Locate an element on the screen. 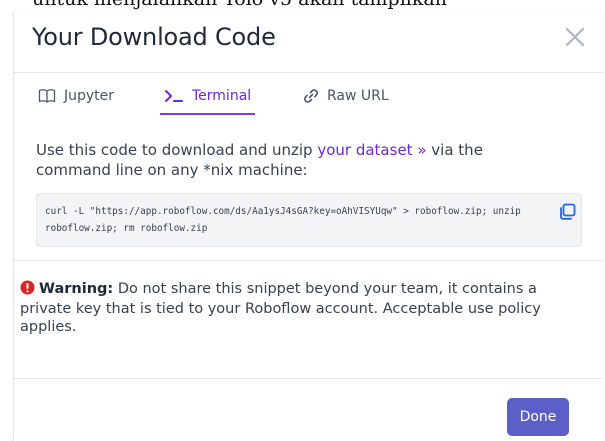 The image size is (605, 441). book-icon is located at coordinates (47, 96).